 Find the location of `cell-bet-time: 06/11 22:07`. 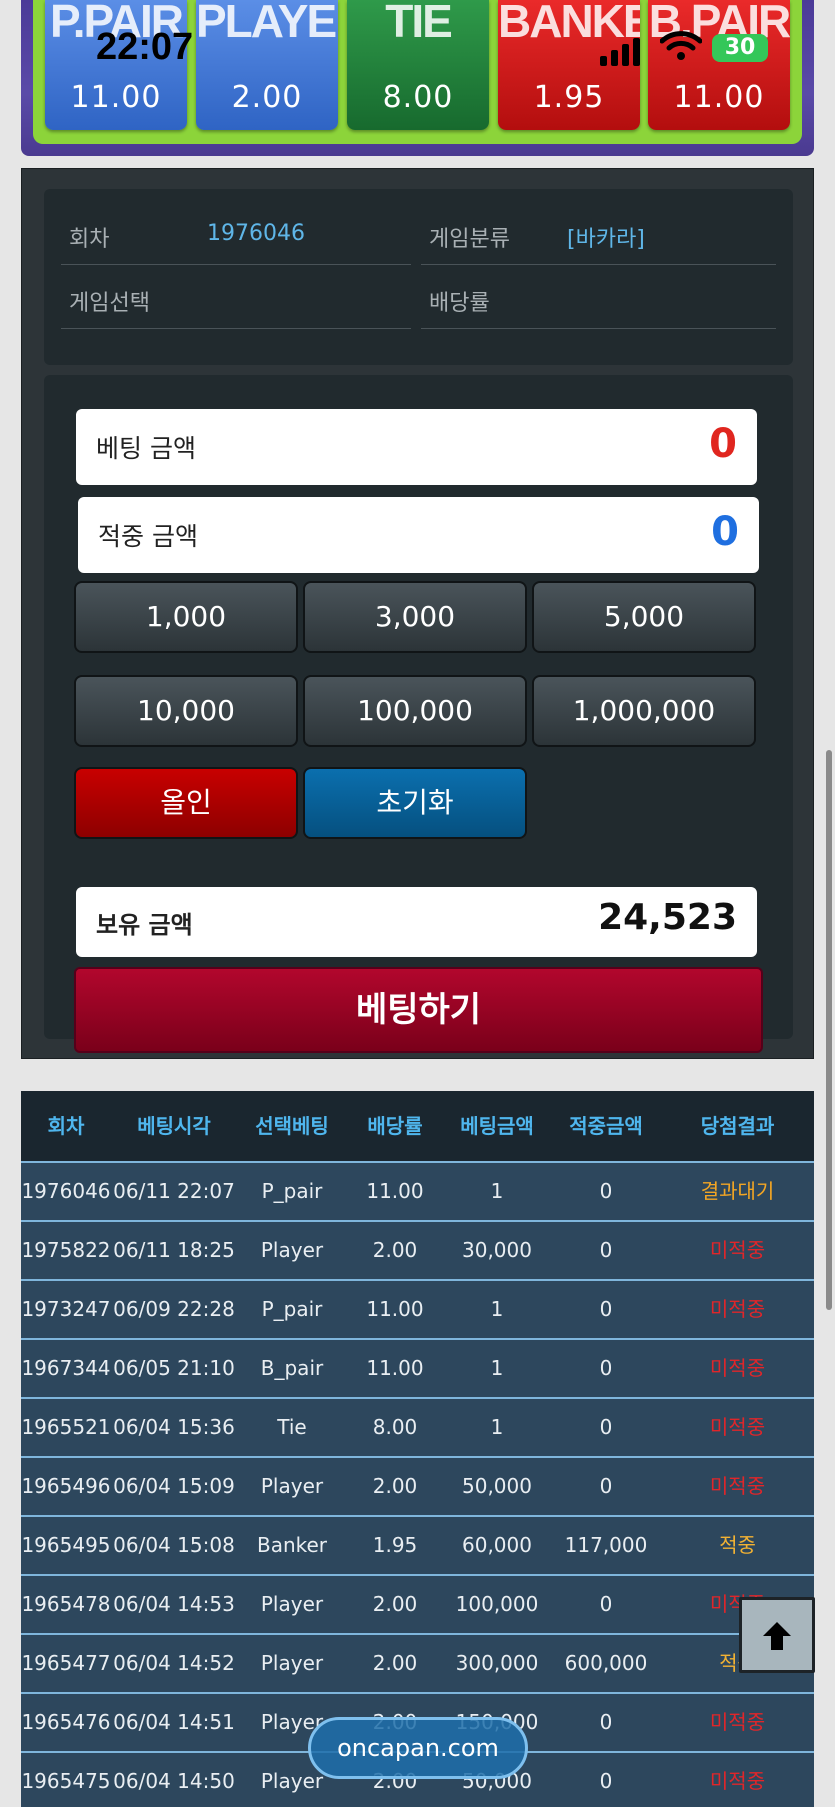

cell-bet-time: 06/11 22:07 is located at coordinates (174, 1191).